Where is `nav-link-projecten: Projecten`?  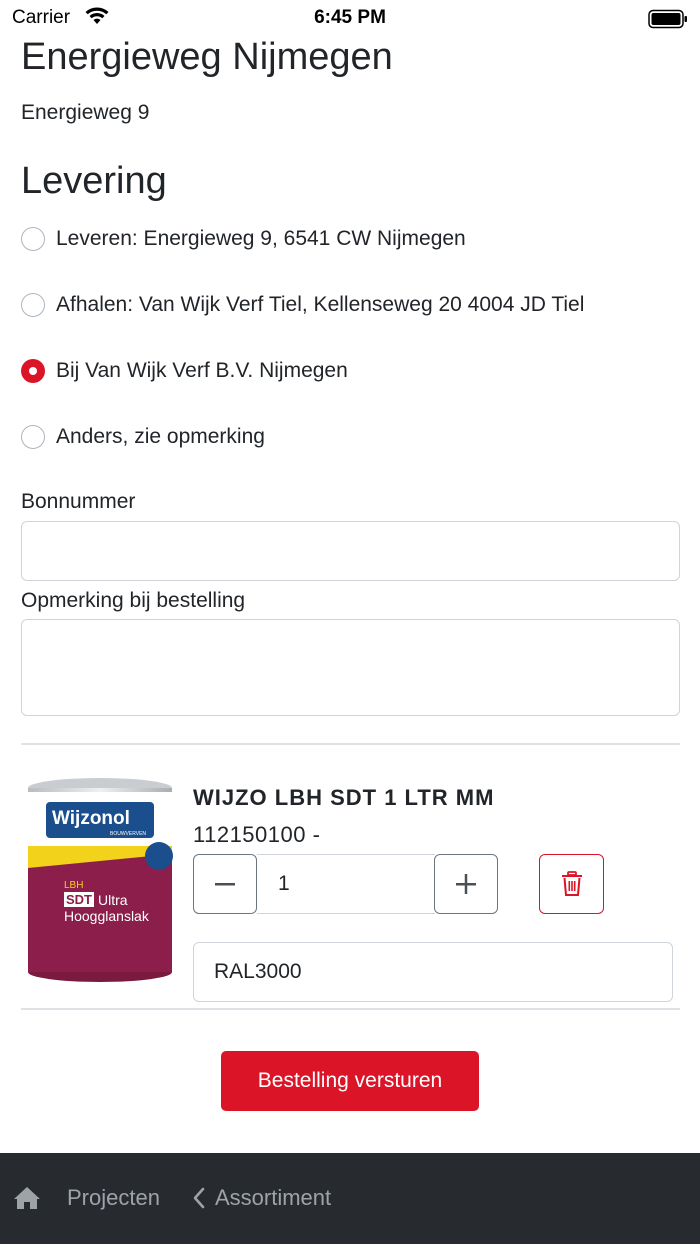 nav-link-projecten: Projecten is located at coordinates (113, 1198).